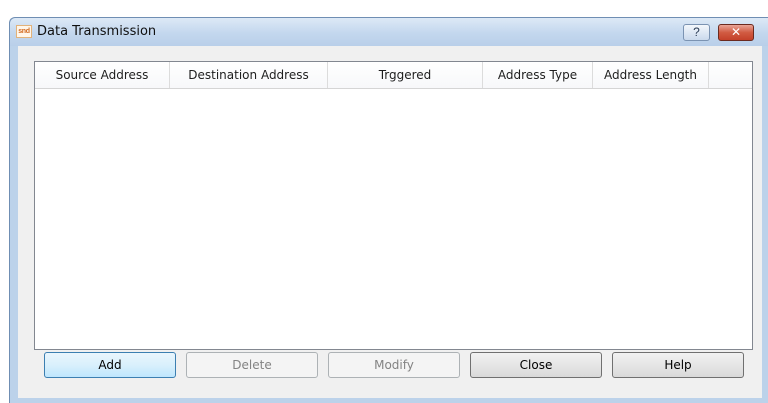  Describe the element at coordinates (651, 75) in the screenshot. I see `column-header-address-length: Address Length` at that location.